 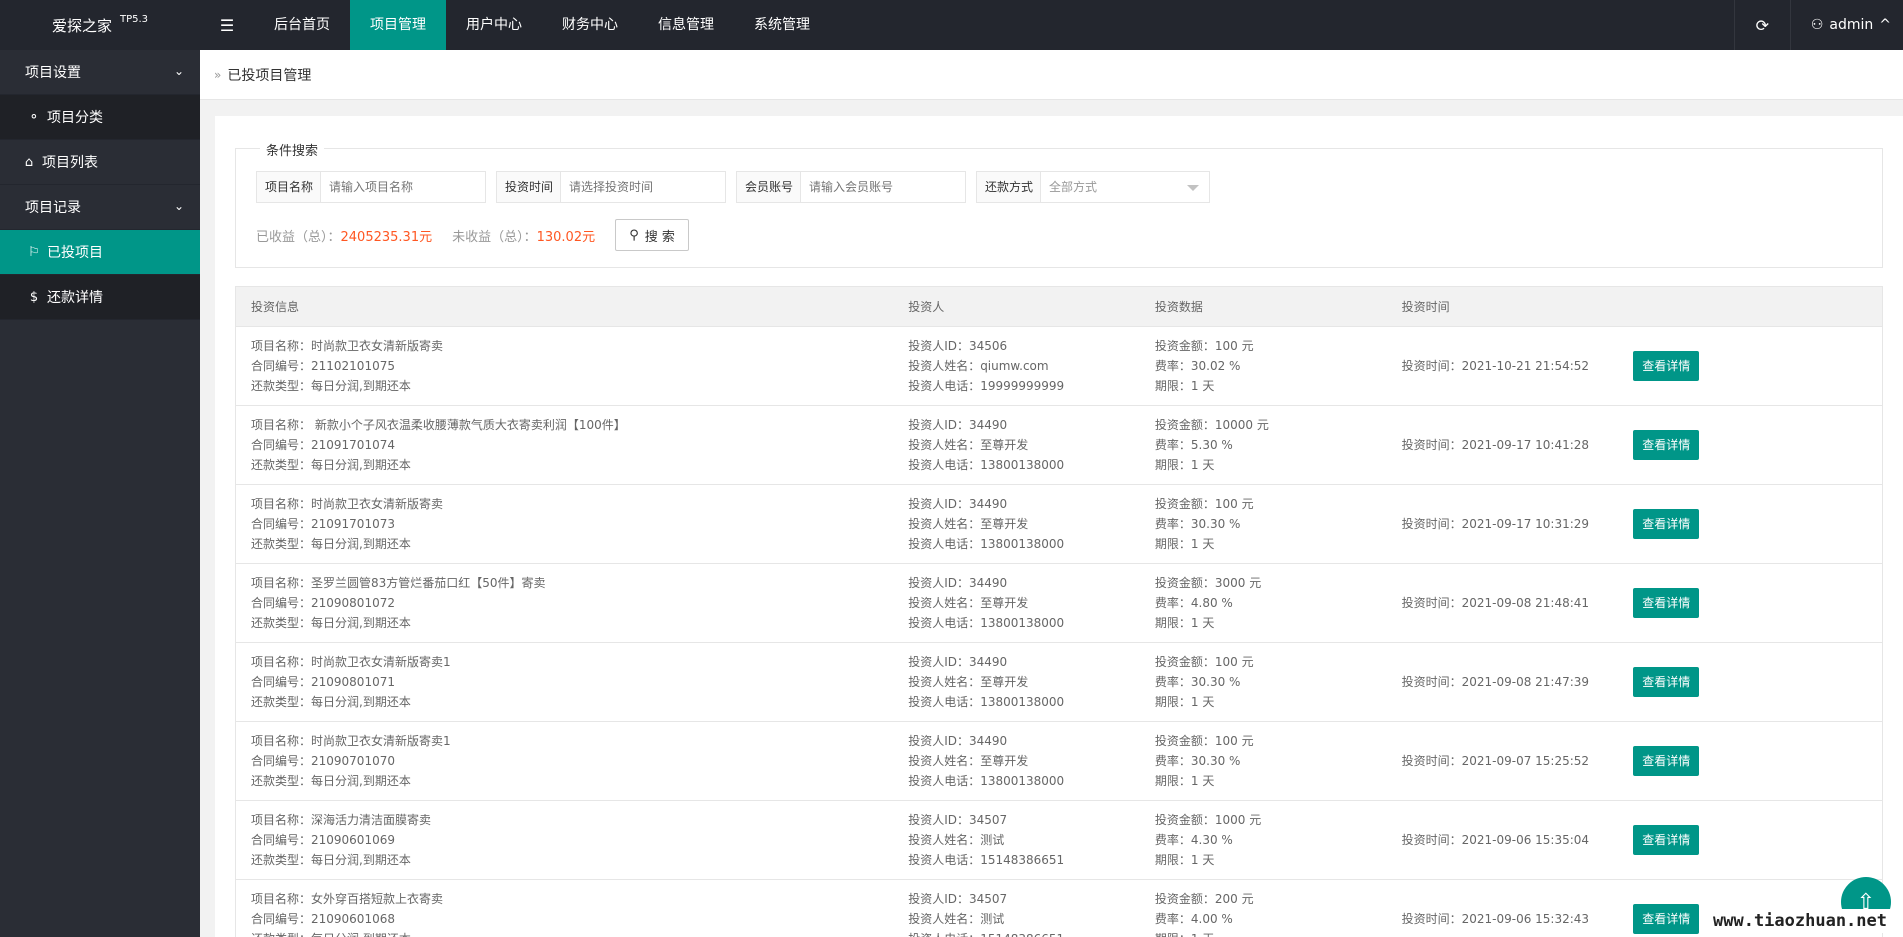 I want to click on invest-time-cell: 投资时间：2021-09-07 15:25:52, so click(x=1510, y=761).